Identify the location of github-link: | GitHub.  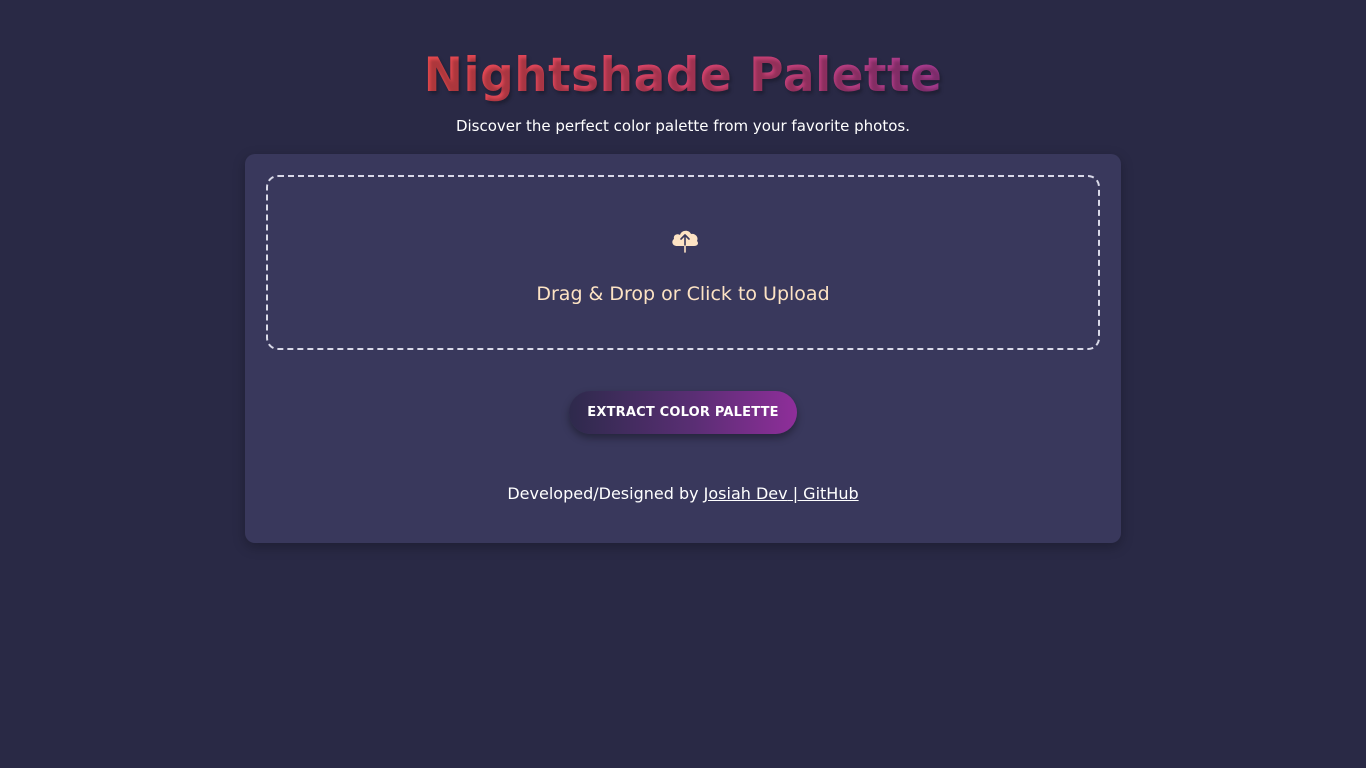
(823, 493).